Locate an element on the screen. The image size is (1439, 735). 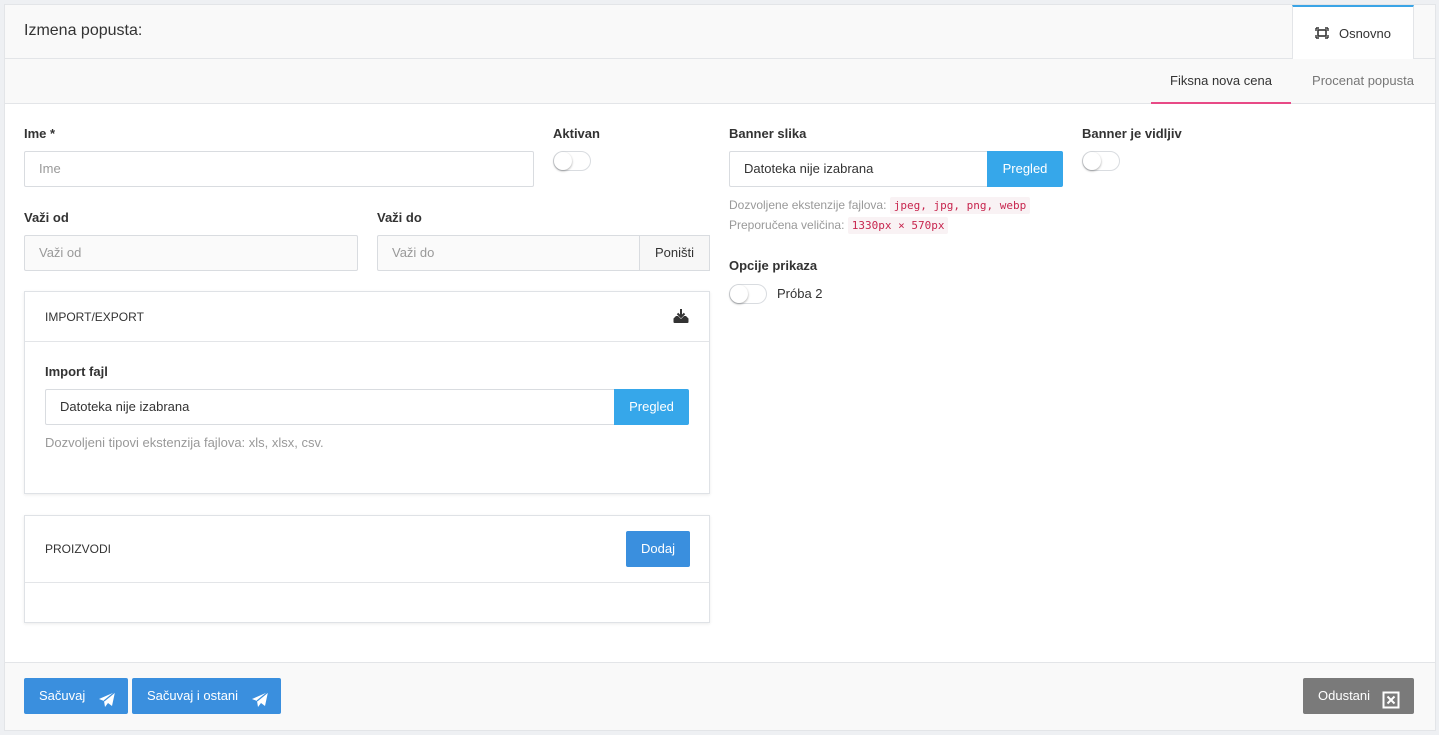
banner-size-help: Preporučena veličina: 1330px × 570px is located at coordinates (839, 225).